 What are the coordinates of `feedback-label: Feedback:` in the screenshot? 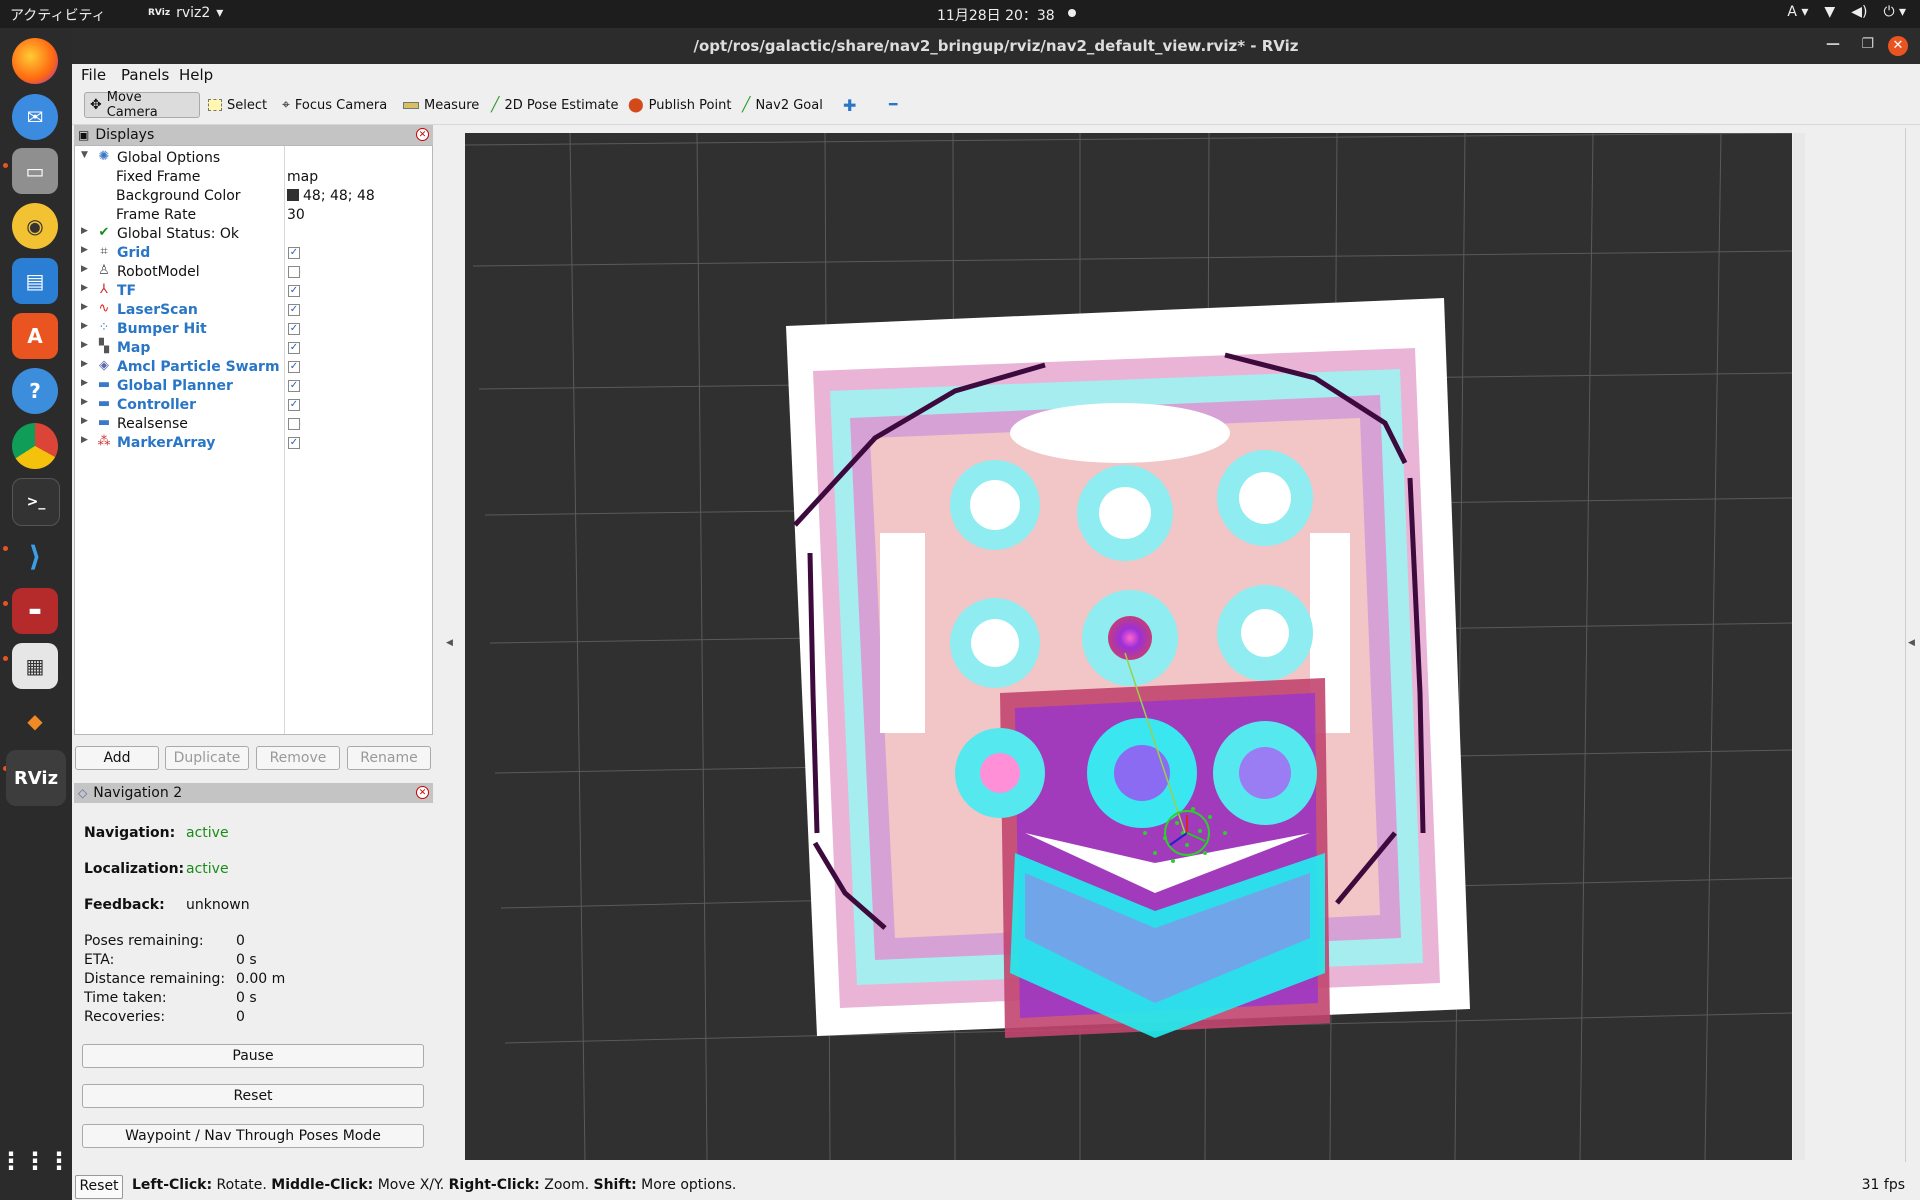 It's located at (124, 905).